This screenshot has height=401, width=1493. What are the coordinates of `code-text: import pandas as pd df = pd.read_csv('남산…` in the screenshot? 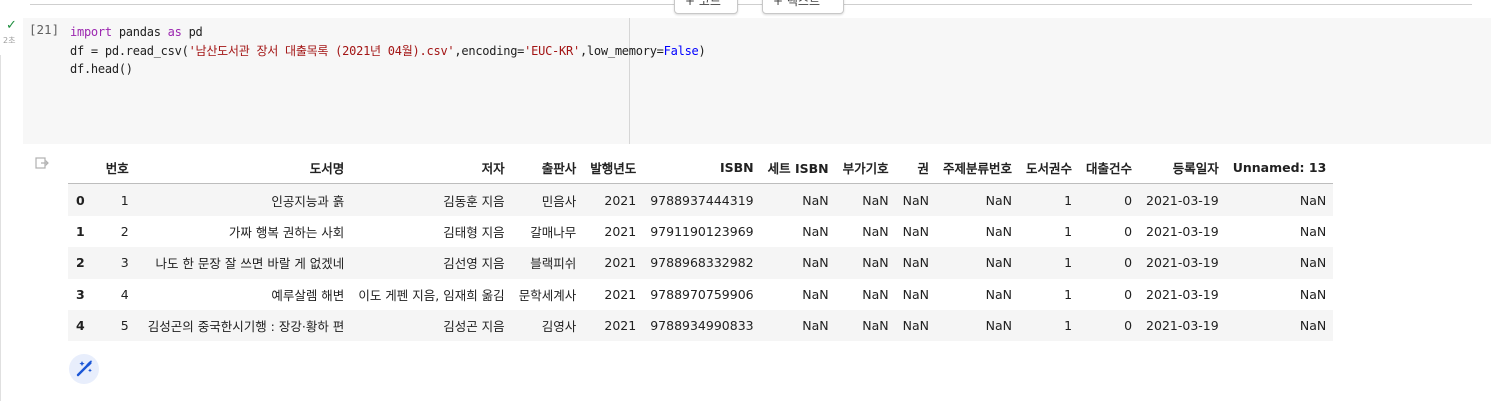 It's located at (388, 51).